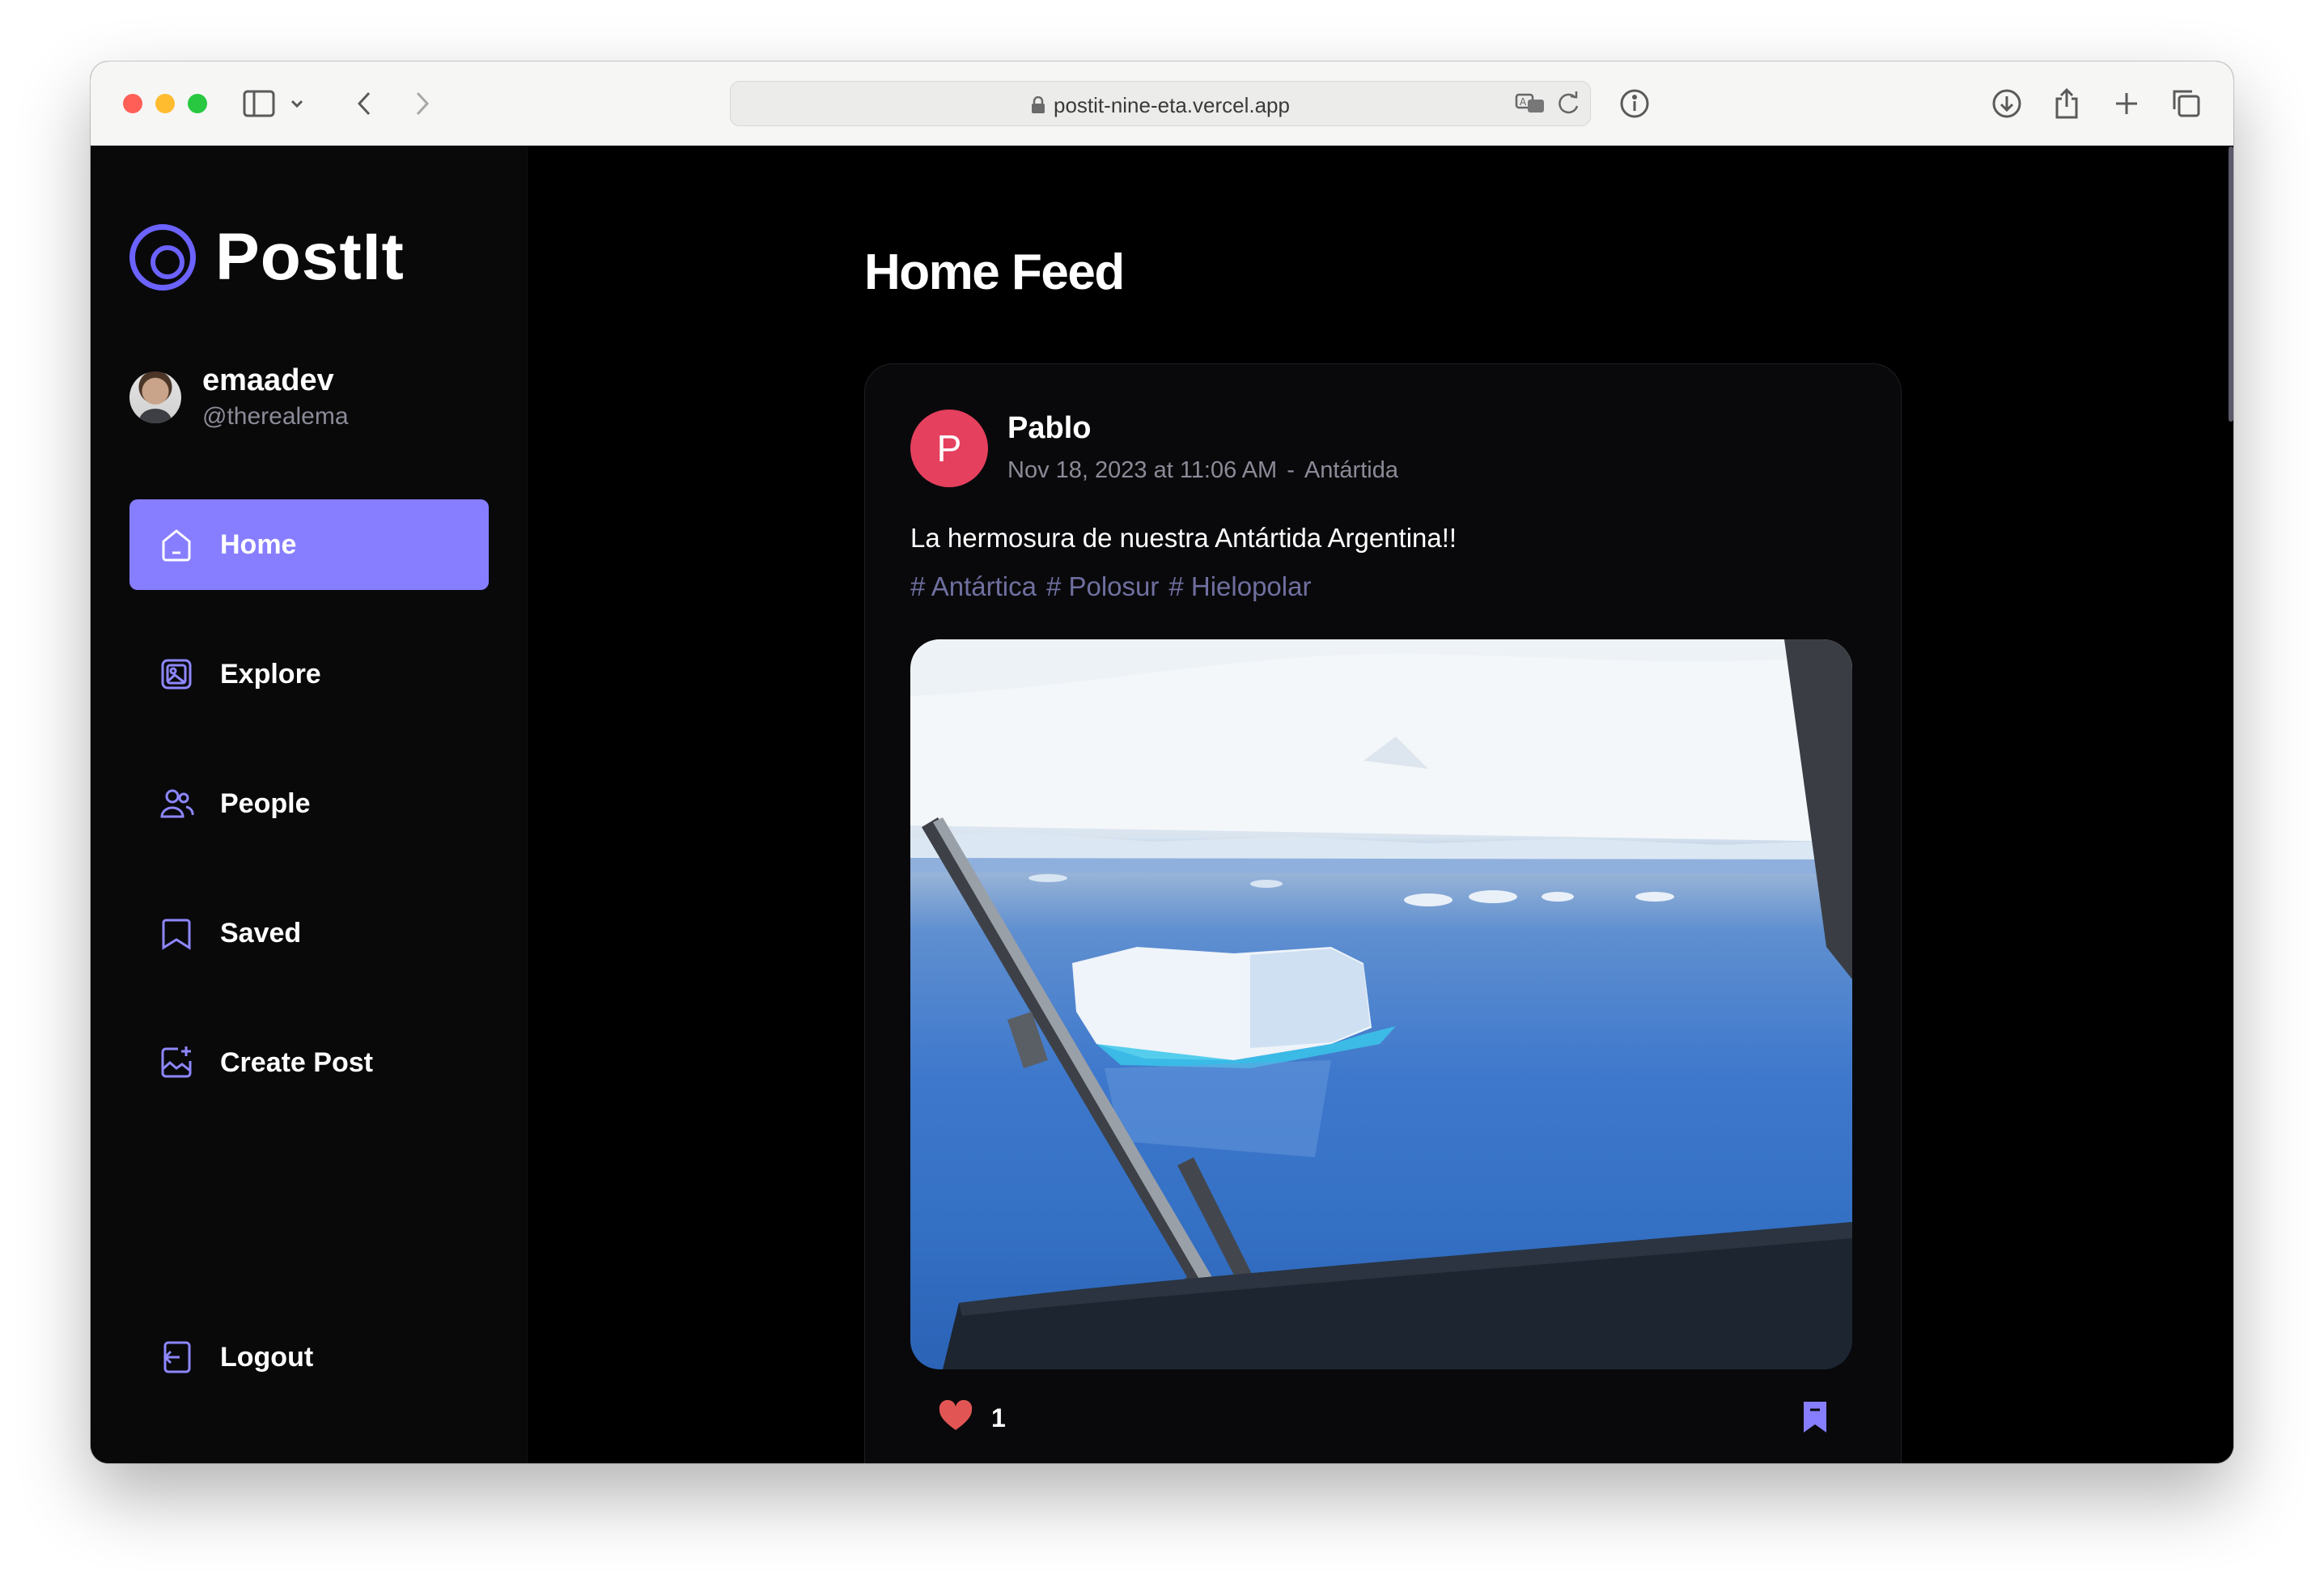  What do you see at coordinates (1102, 586) in the screenshot?
I see `post-tag: # Polosur` at bounding box center [1102, 586].